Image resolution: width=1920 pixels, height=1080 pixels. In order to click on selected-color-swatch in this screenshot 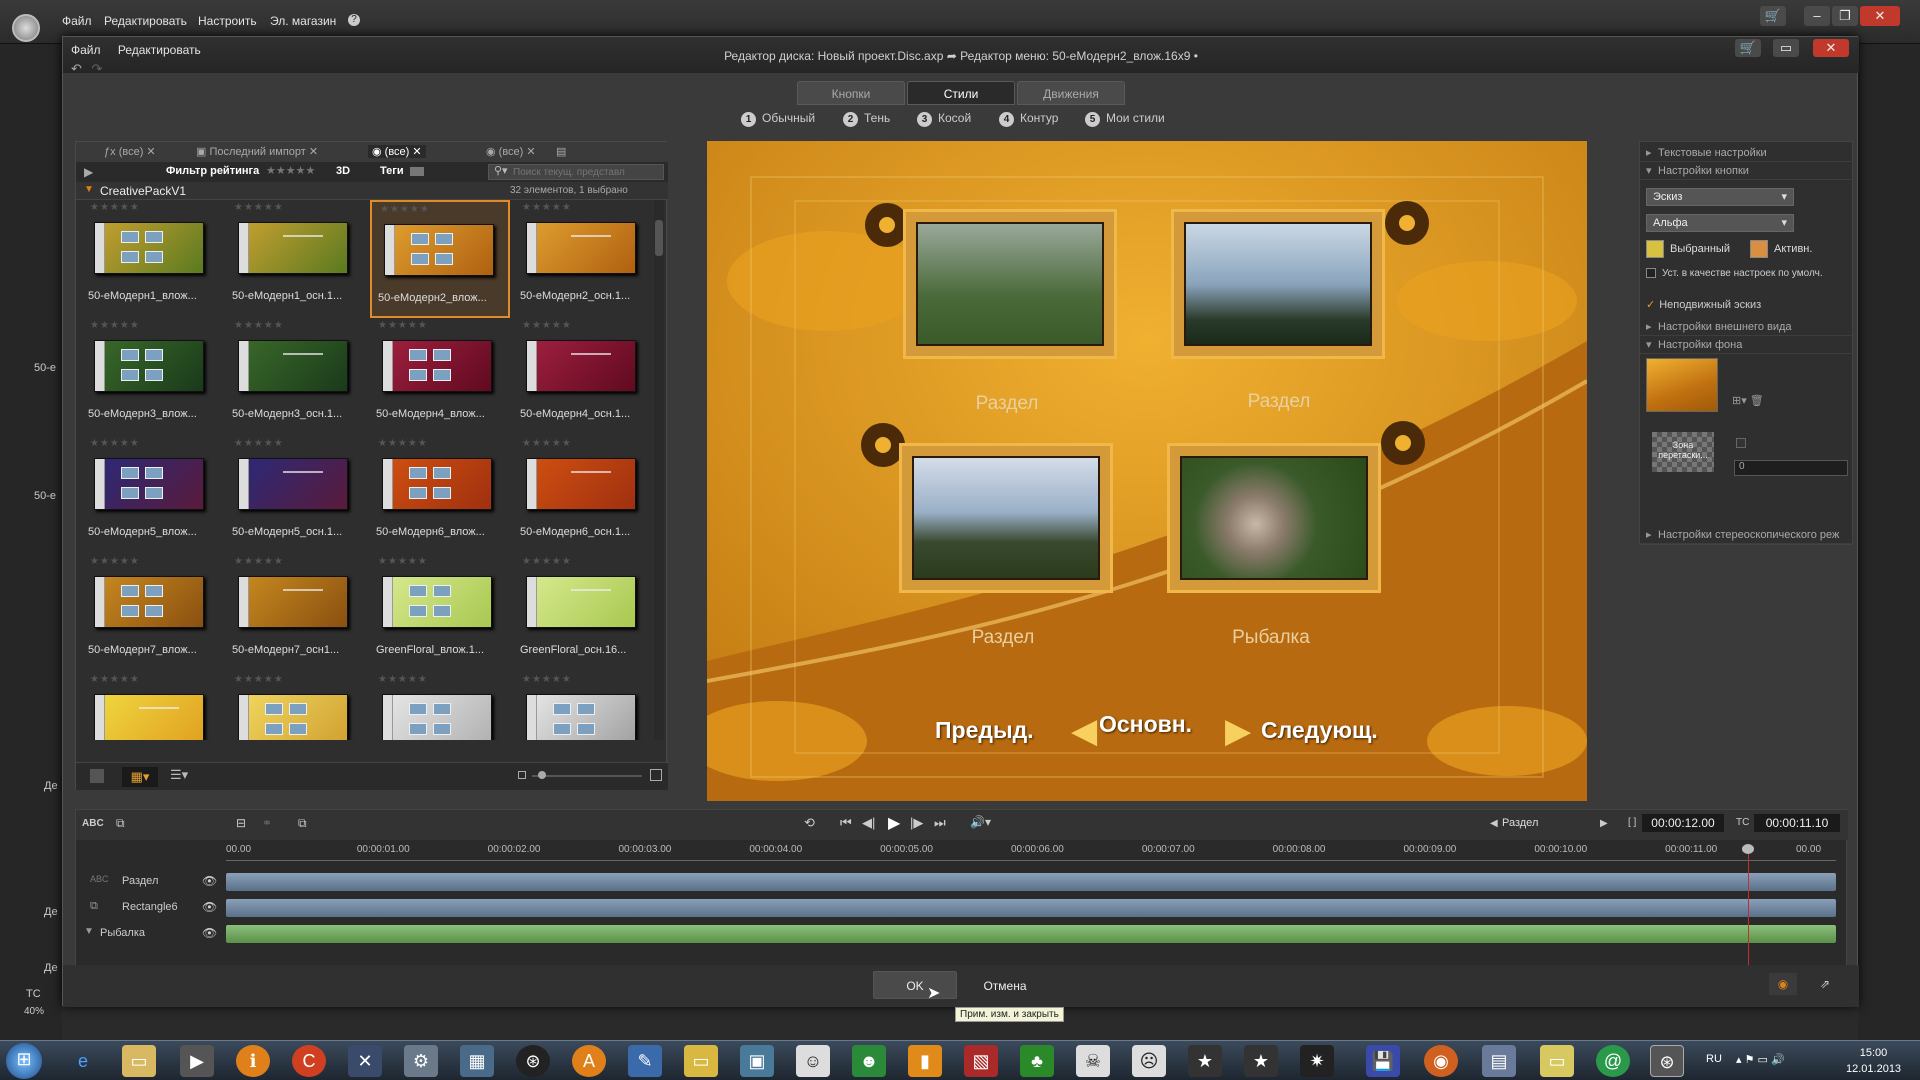, I will do `click(1655, 249)`.